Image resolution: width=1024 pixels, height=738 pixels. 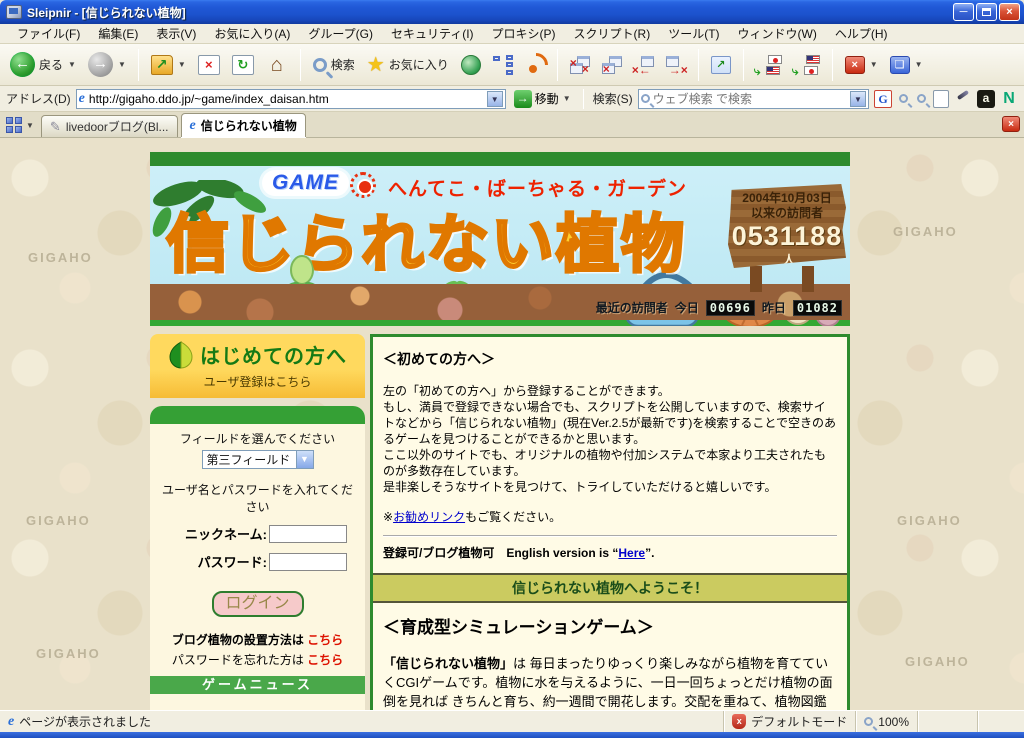 I want to click on menu-file: ファイル(F), so click(x=48, y=33).